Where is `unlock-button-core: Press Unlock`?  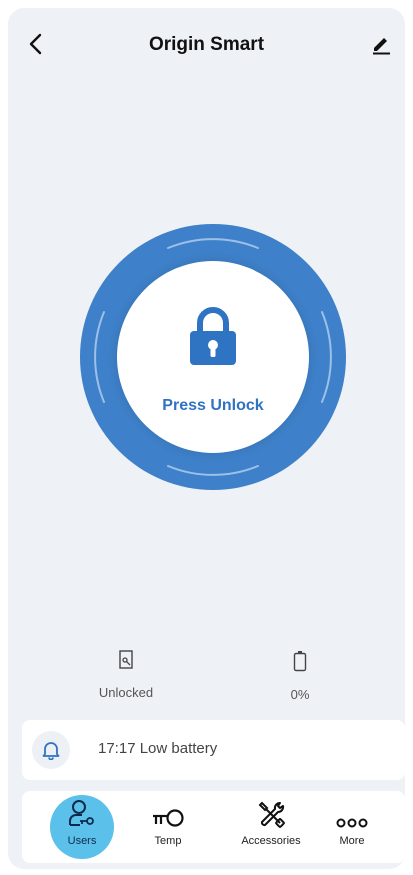 unlock-button-core: Press Unlock is located at coordinates (213, 357).